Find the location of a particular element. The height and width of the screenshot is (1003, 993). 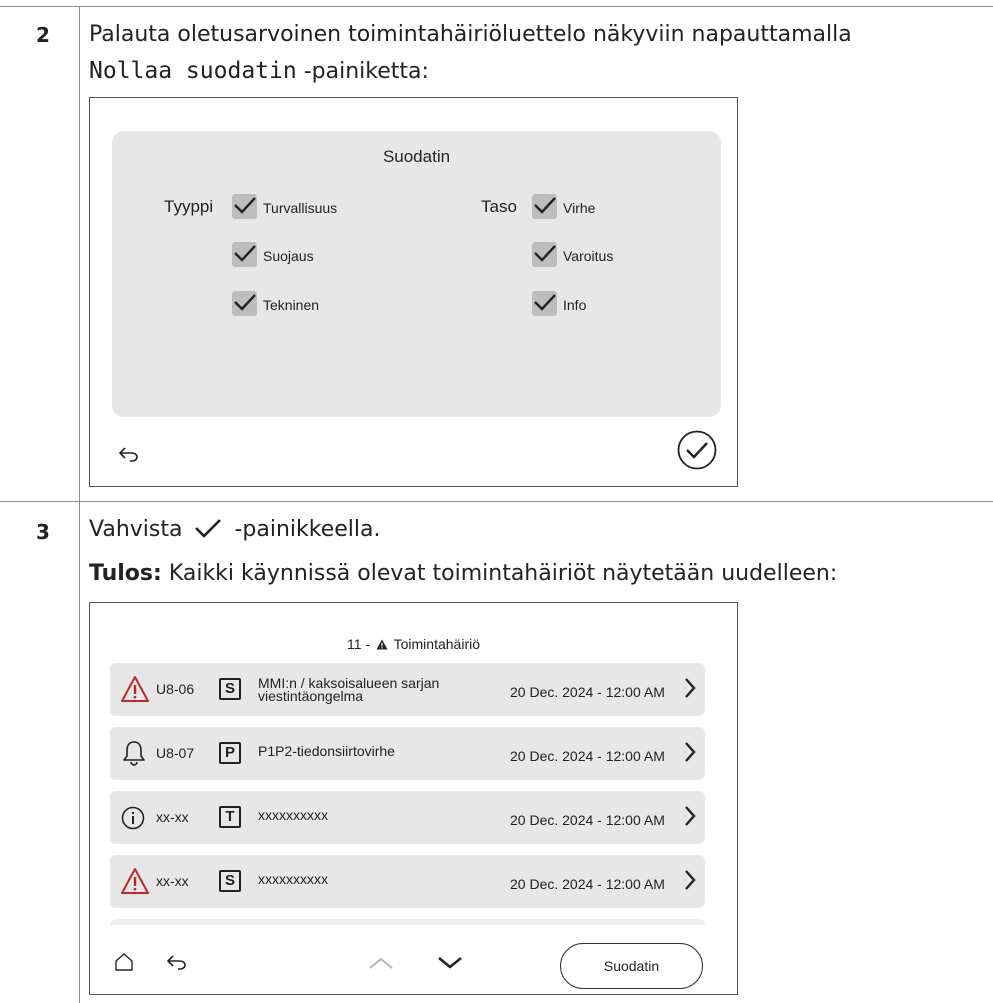

bell-icon is located at coordinates (134, 753).